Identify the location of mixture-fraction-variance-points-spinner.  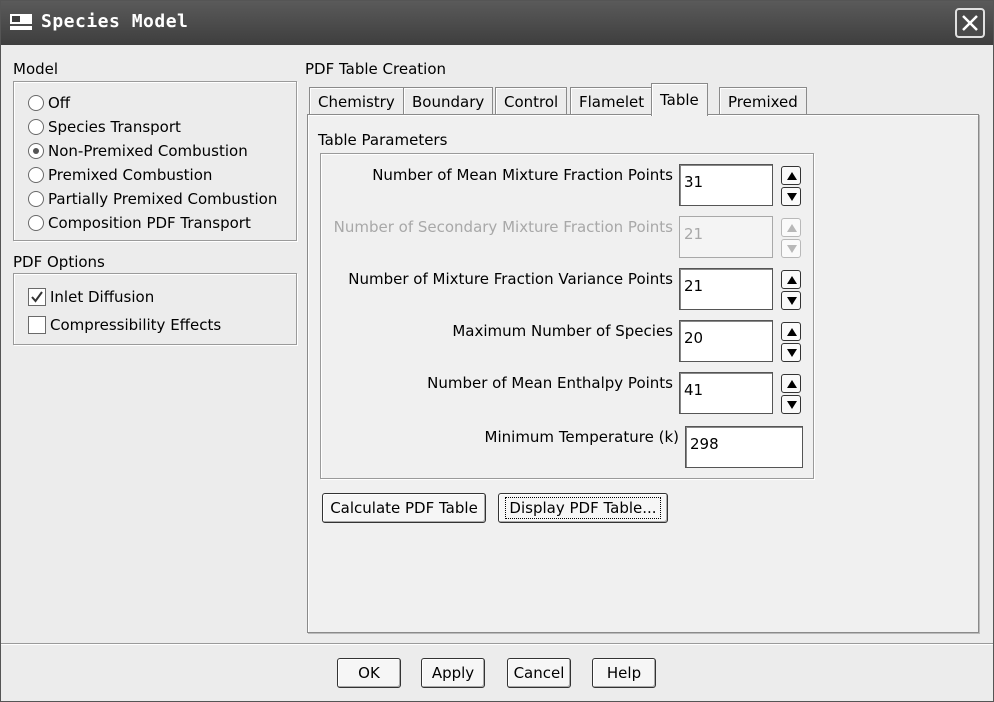
(791, 290).